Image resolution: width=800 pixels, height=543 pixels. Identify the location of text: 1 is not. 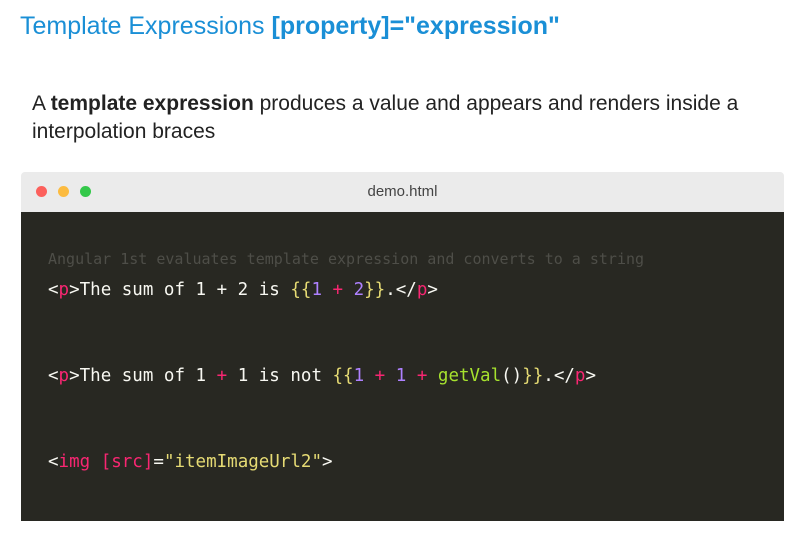
(280, 376).